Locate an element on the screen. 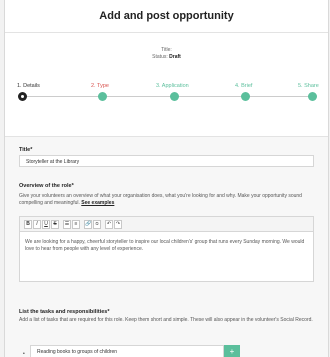 The height and width of the screenshot is (357, 330). redo-icon: ↷ is located at coordinates (118, 224).